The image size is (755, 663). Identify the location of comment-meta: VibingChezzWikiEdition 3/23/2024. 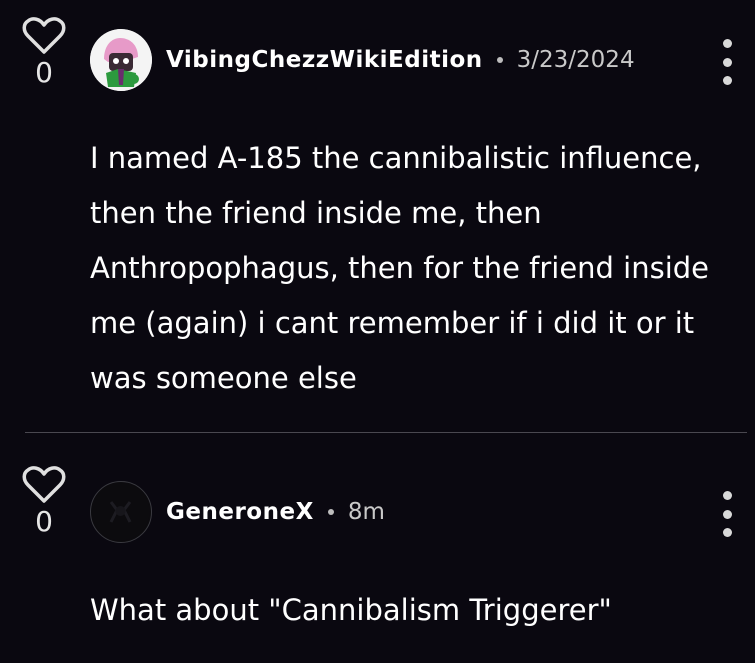
(400, 60).